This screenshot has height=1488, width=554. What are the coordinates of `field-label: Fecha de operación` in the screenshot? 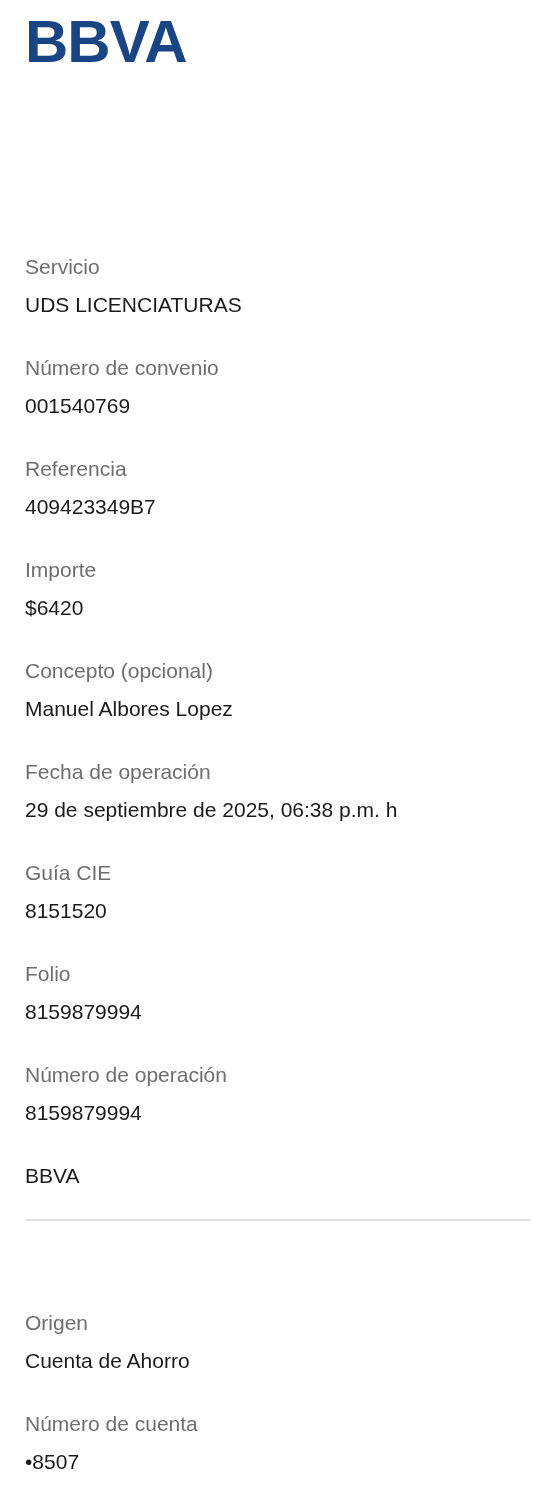 It's located at (118, 772).